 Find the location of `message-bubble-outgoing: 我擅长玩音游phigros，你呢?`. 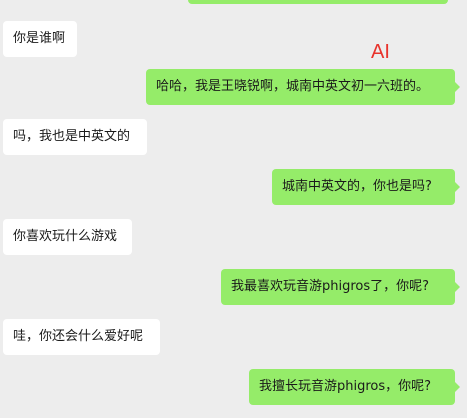

message-bubble-outgoing: 我擅长玩音游phigros，你呢? is located at coordinates (354, 387).